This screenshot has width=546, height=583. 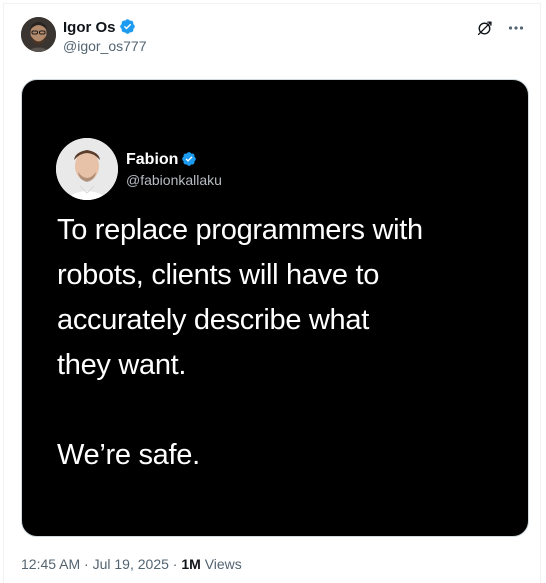 I want to click on tweet-date: Jul 19, 2025, so click(x=131, y=564).